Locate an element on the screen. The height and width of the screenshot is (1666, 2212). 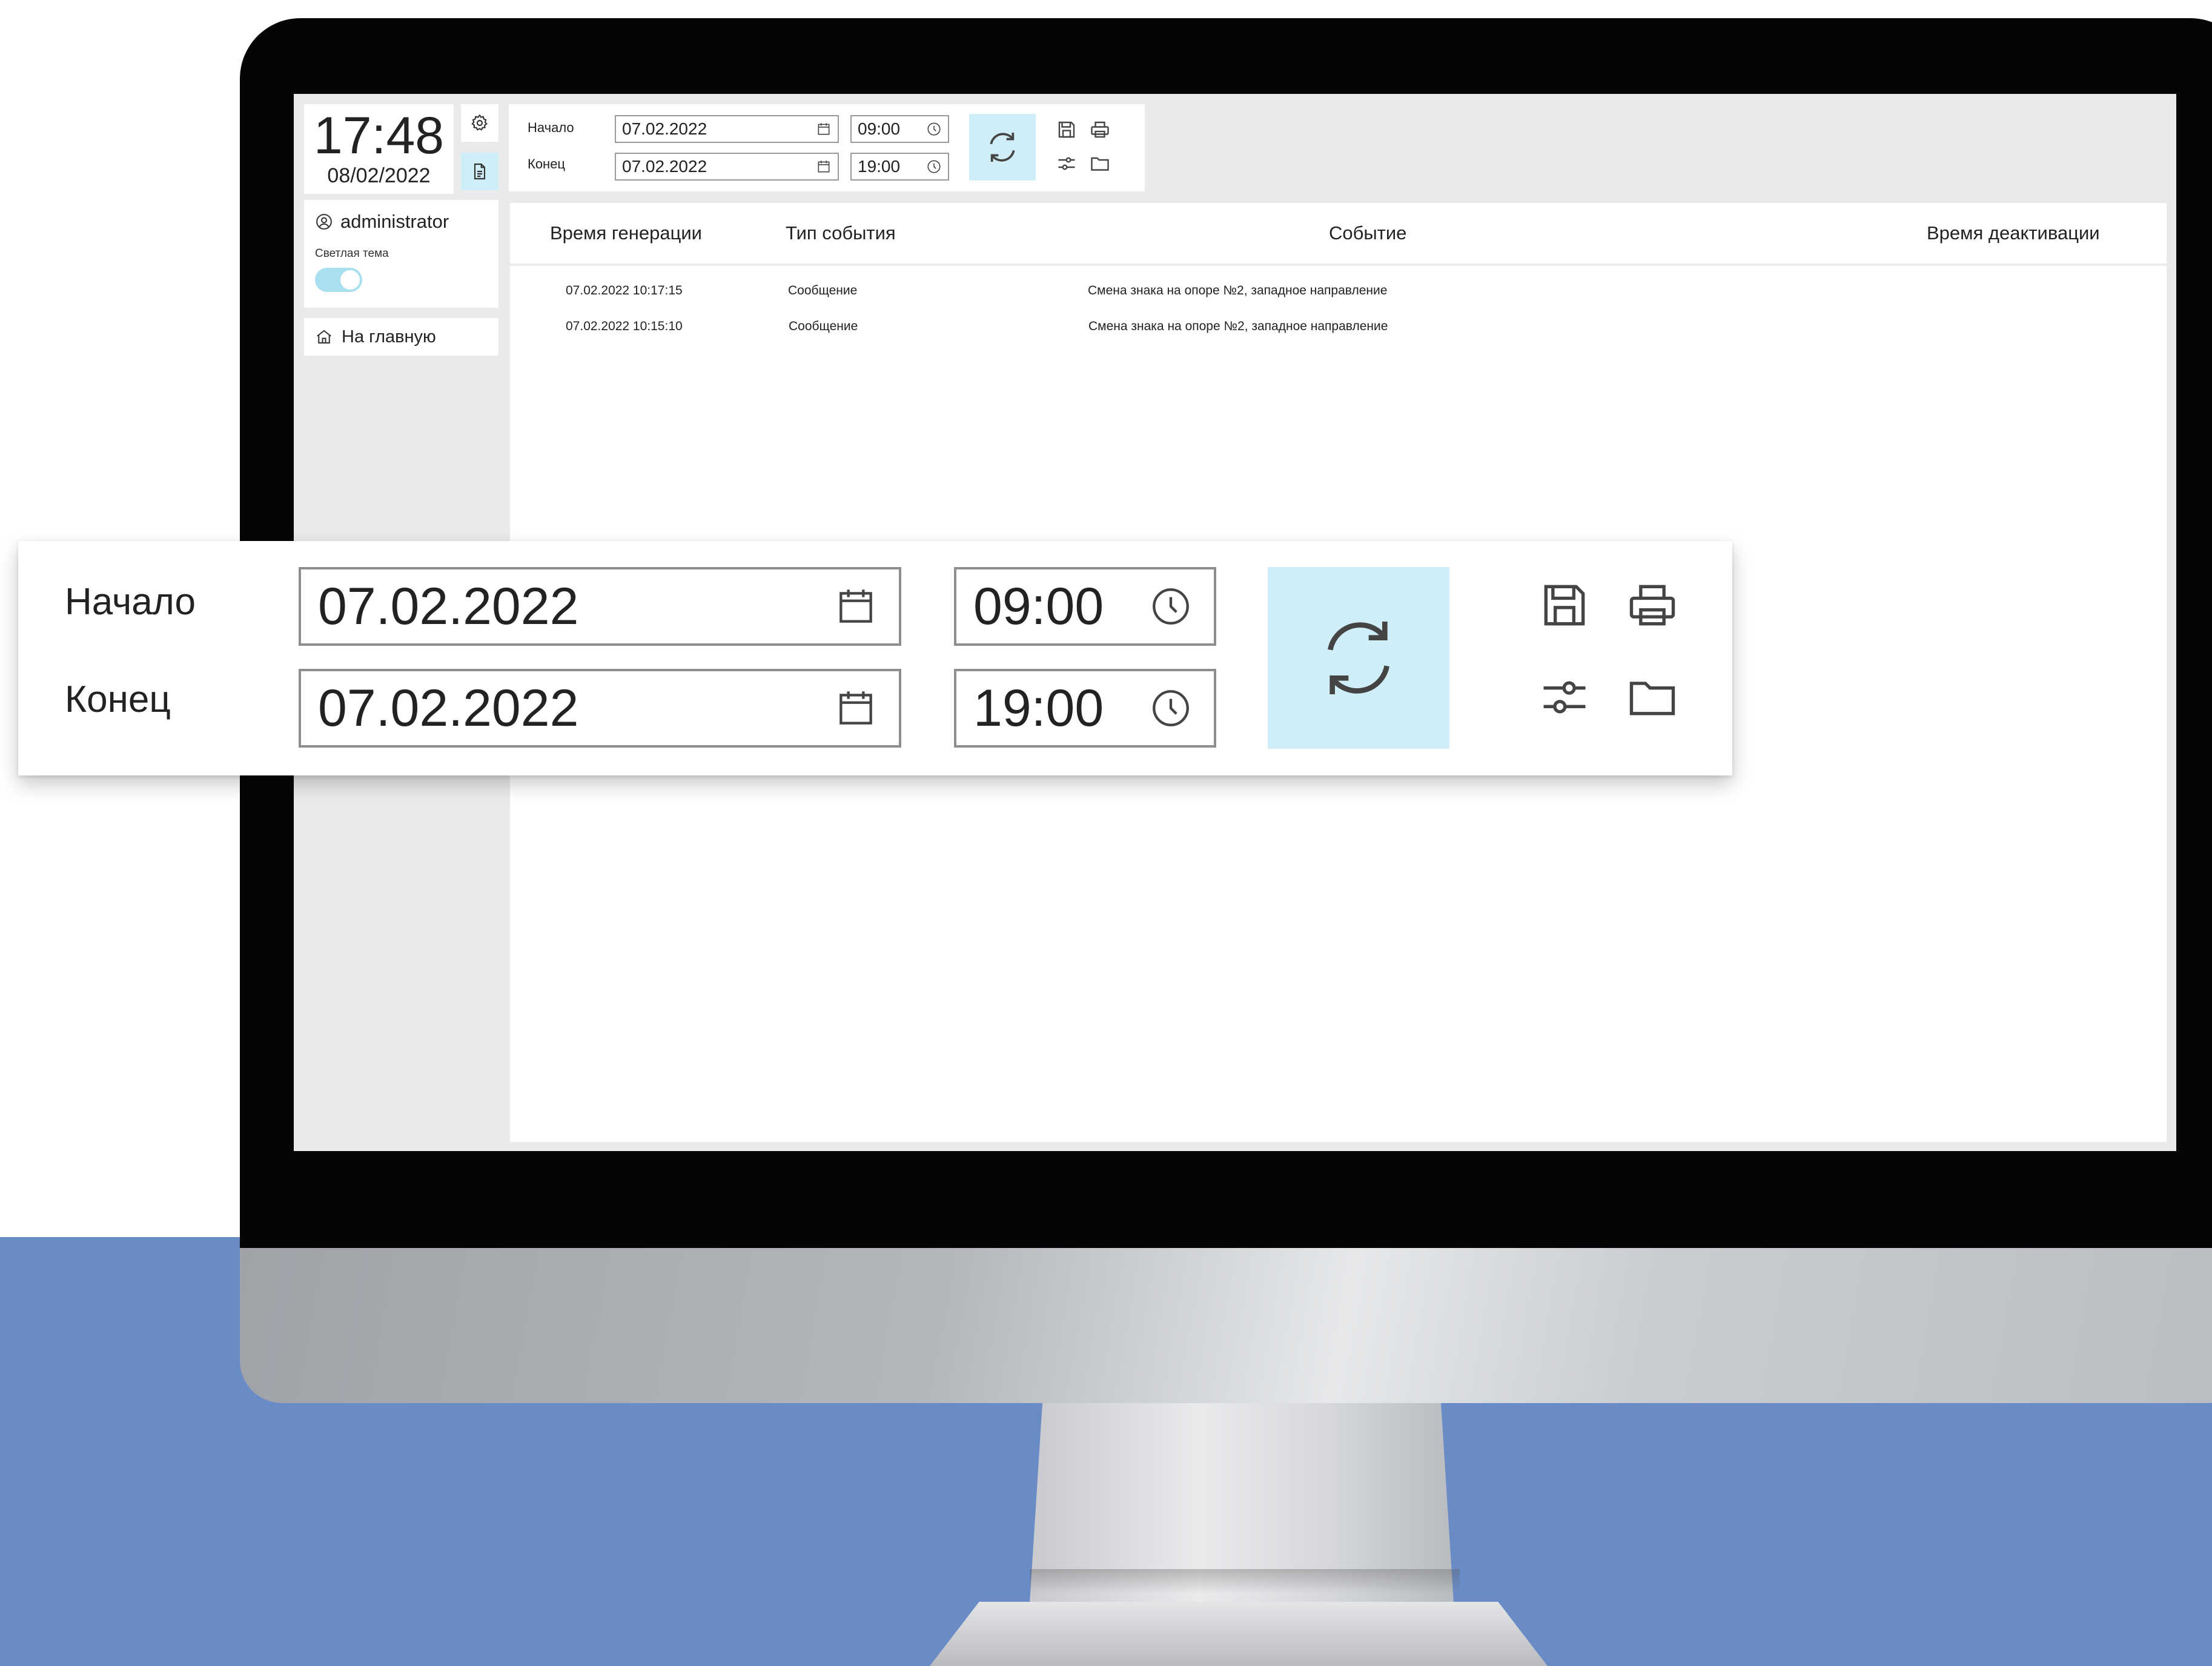
home-icon is located at coordinates (324, 336).